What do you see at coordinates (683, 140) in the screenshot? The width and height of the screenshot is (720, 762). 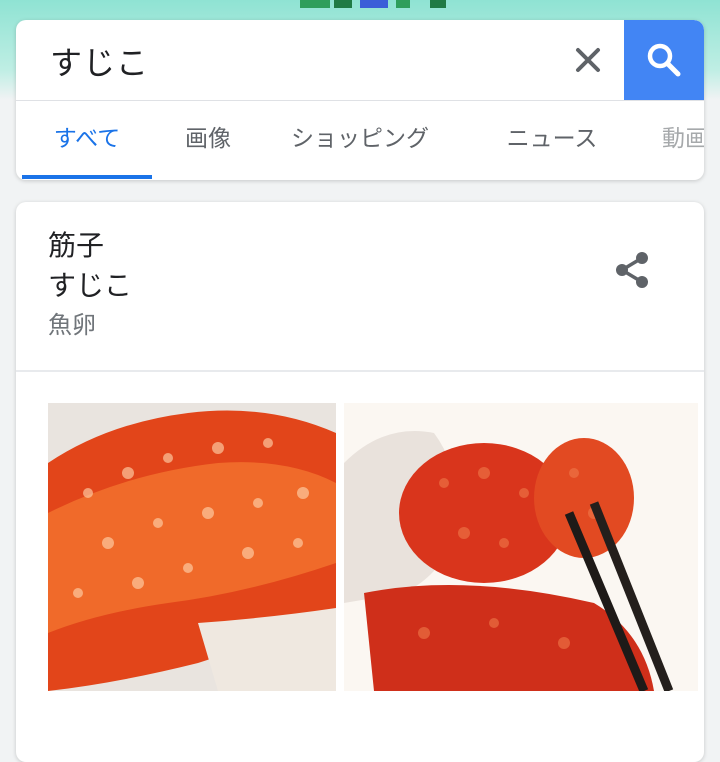 I see `tab-videos: 動画` at bounding box center [683, 140].